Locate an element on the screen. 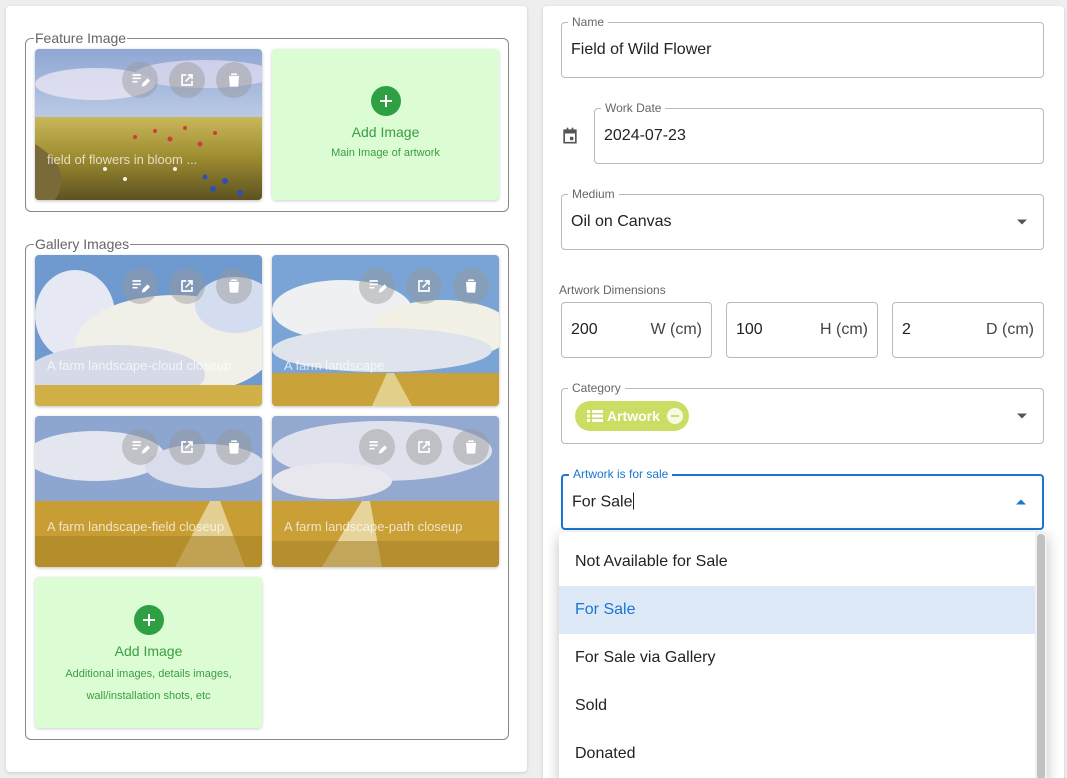  list-icon is located at coordinates (595, 416).